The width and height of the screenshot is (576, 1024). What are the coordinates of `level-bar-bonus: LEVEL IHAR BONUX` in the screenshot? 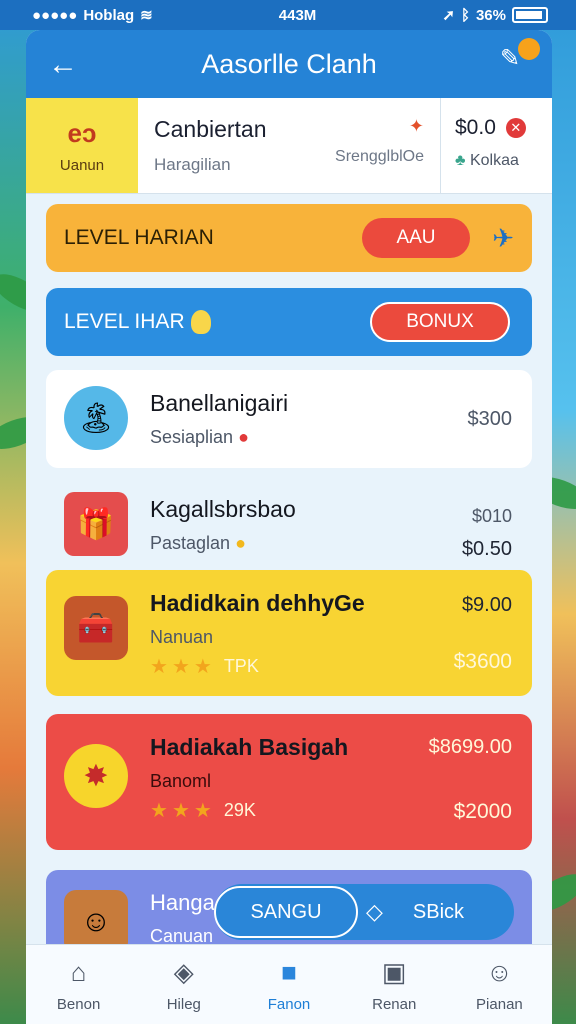 It's located at (289, 322).